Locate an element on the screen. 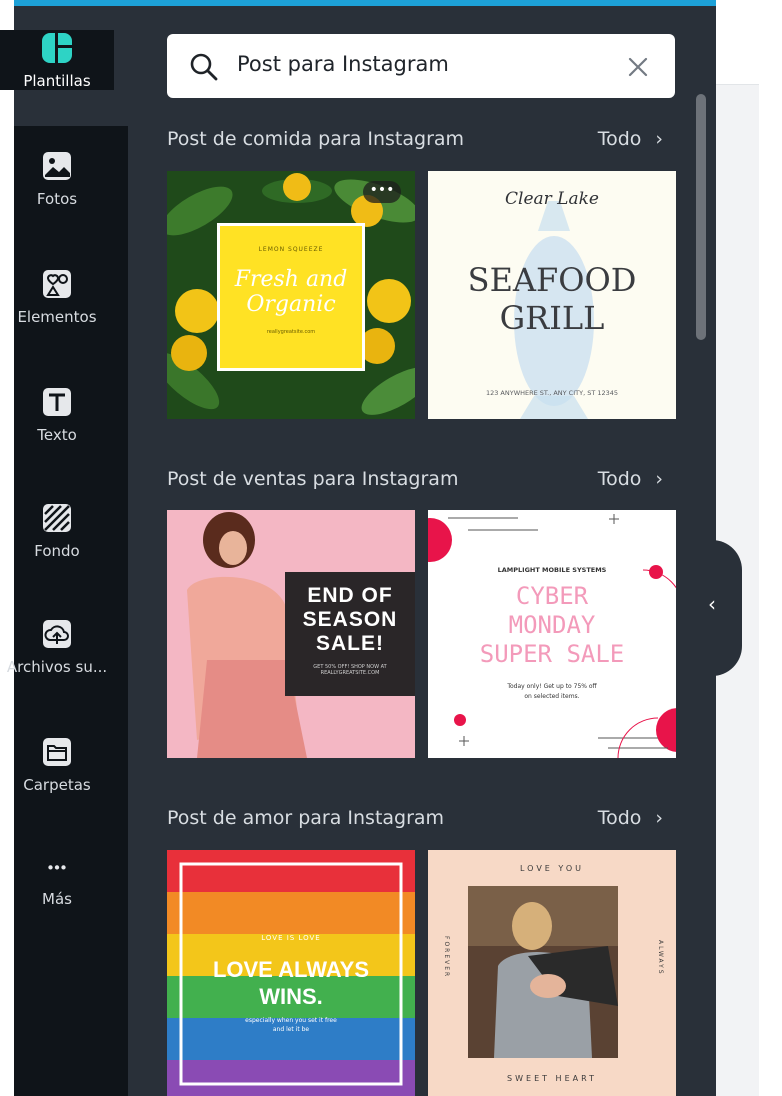  rail-item-plantillas: Plantillas is located at coordinates (57, 60).